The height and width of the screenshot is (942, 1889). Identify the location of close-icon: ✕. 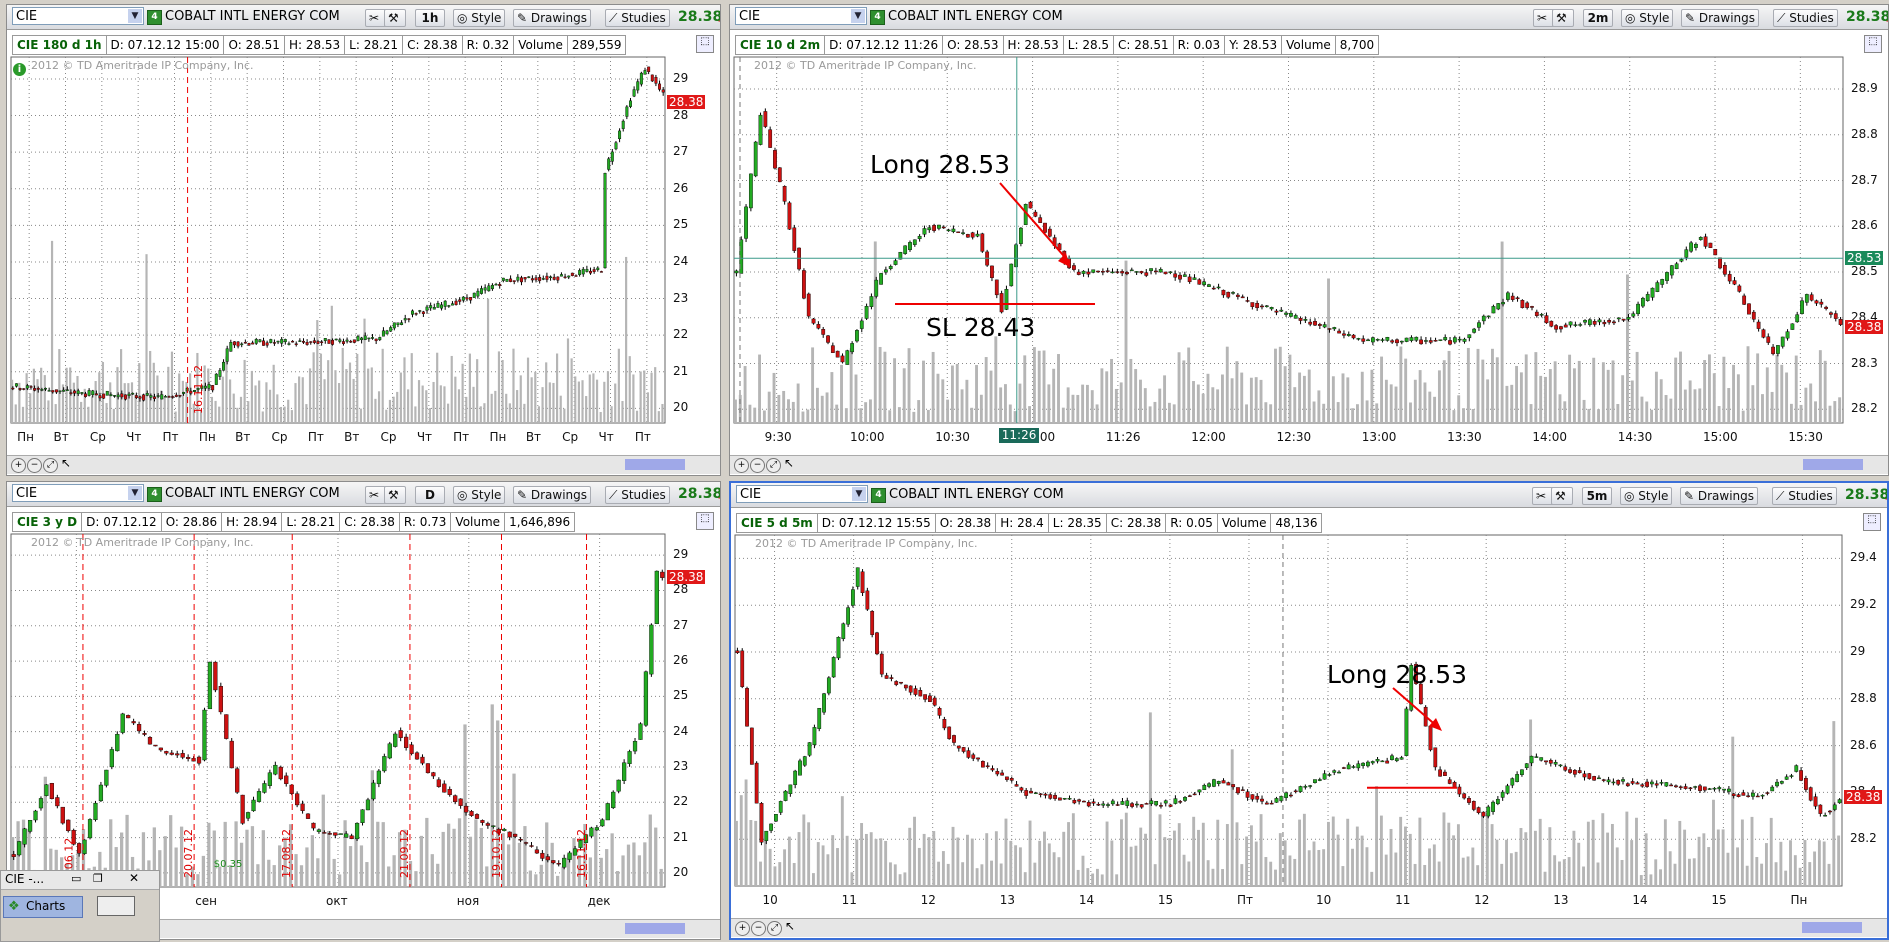
(134, 878).